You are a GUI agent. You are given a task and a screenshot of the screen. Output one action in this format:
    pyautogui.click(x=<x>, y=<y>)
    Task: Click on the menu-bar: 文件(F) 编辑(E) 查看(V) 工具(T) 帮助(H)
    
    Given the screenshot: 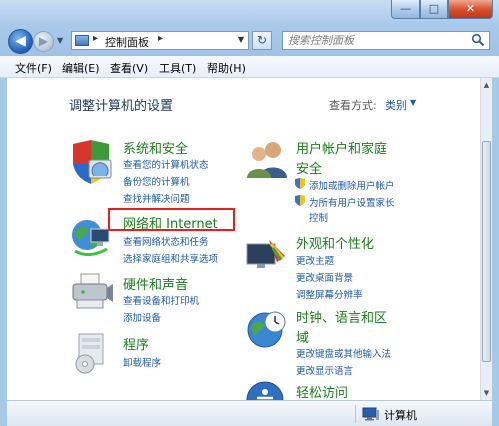 What is the action you would take?
    pyautogui.click(x=249, y=67)
    